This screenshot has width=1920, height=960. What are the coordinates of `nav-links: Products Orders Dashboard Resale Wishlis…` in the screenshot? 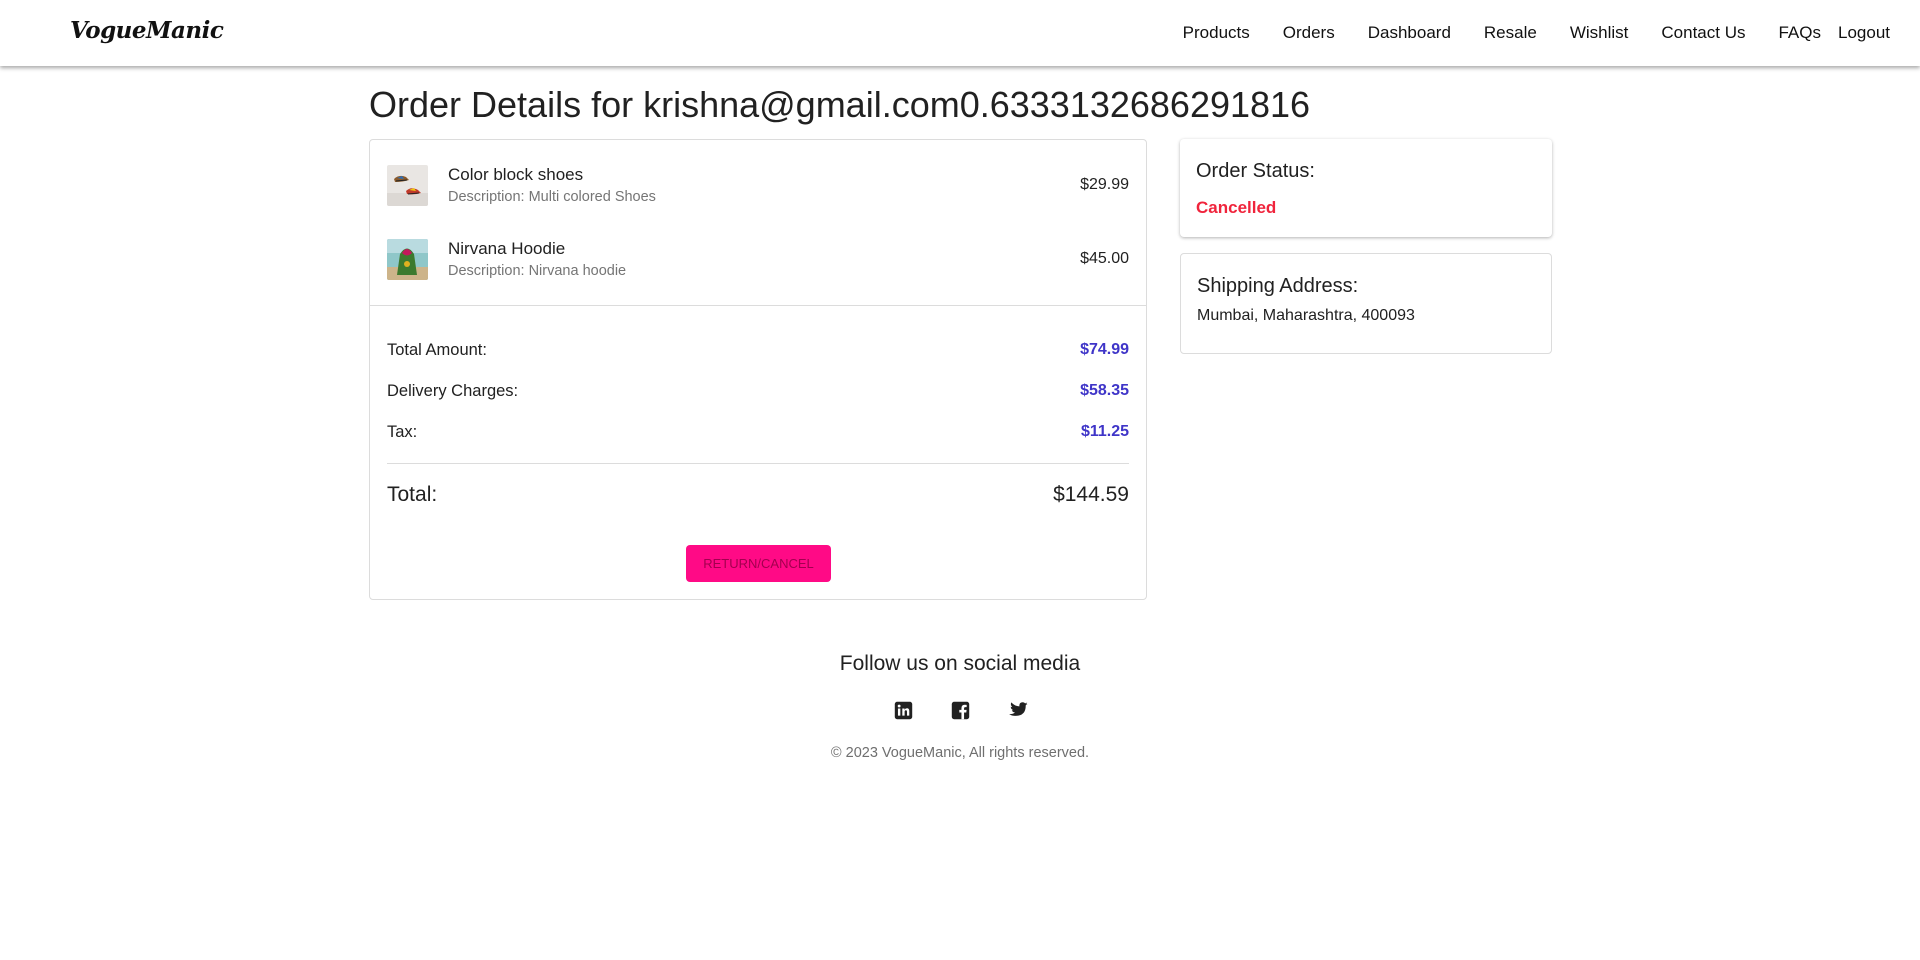 It's located at (1520, 33).